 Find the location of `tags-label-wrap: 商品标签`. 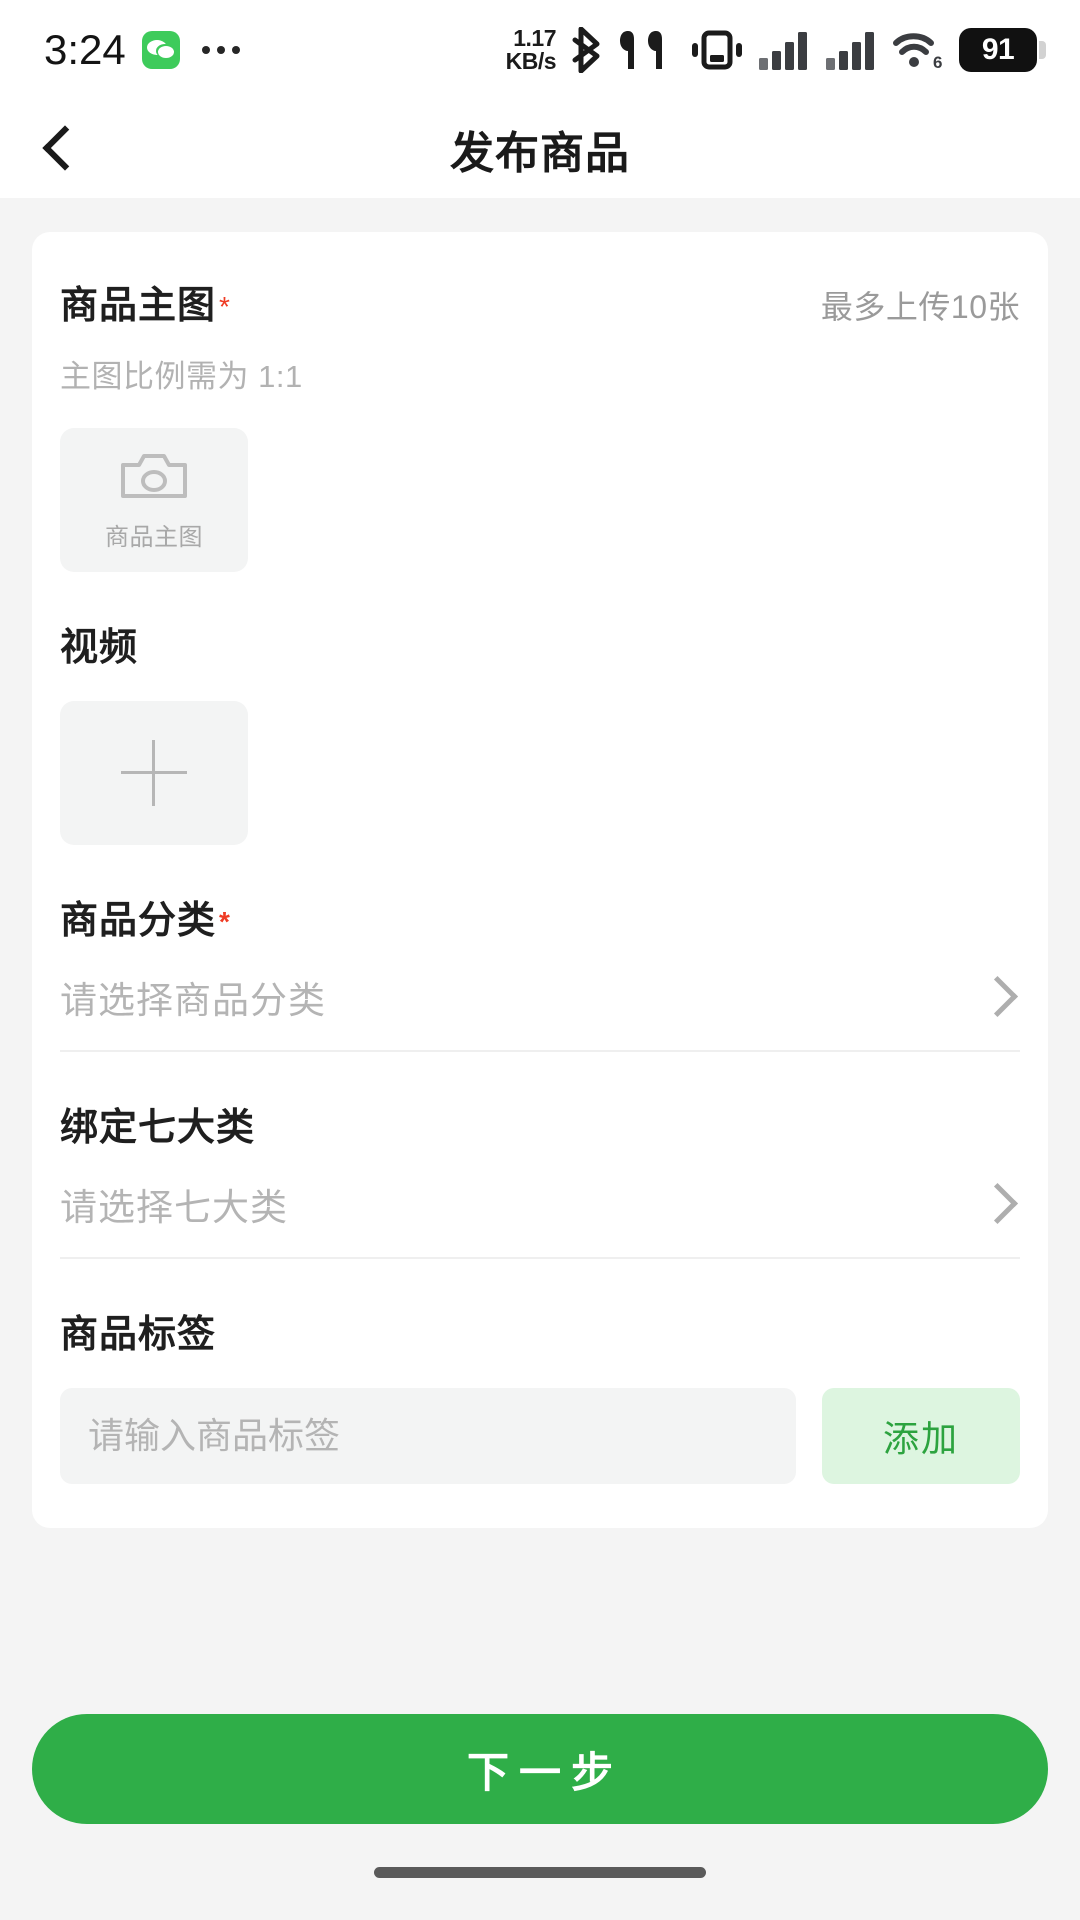

tags-label-wrap: 商品标签 is located at coordinates (540, 1330).